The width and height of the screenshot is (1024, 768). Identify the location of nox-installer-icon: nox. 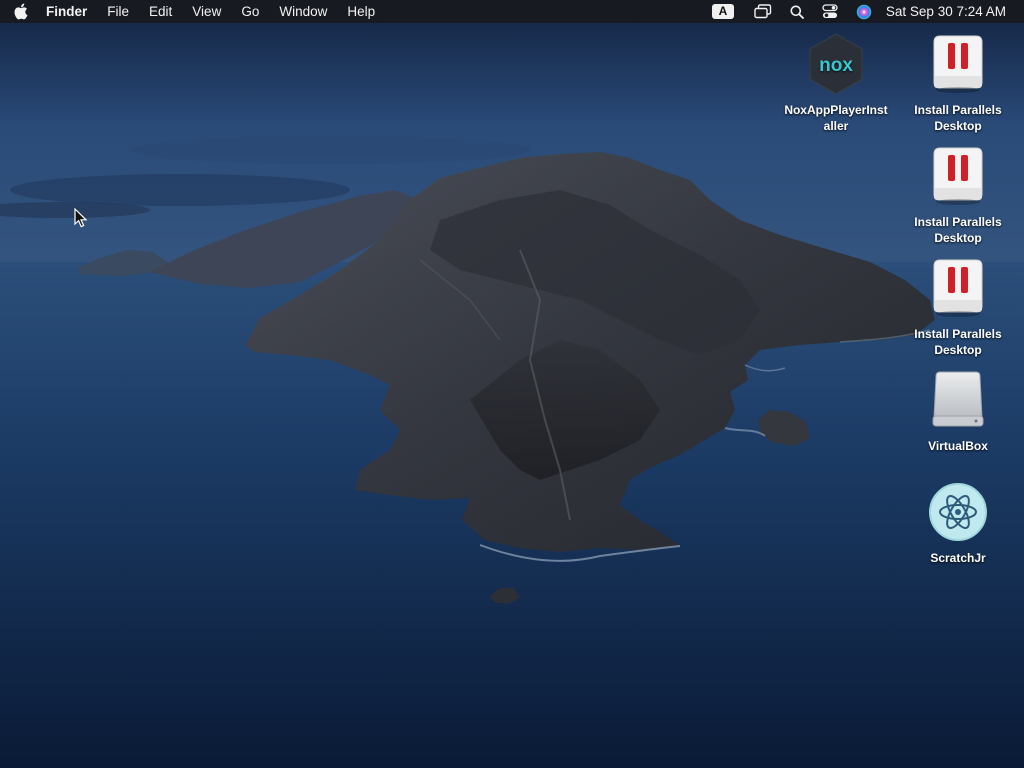
(836, 64).